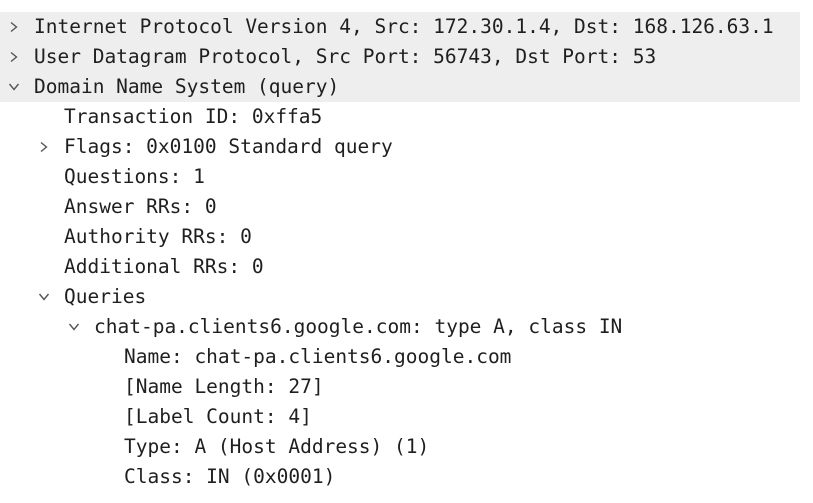 The width and height of the screenshot is (813, 503). What do you see at coordinates (158, 236) in the screenshot?
I see `tree-row-label: Authority RRs: 0` at bounding box center [158, 236].